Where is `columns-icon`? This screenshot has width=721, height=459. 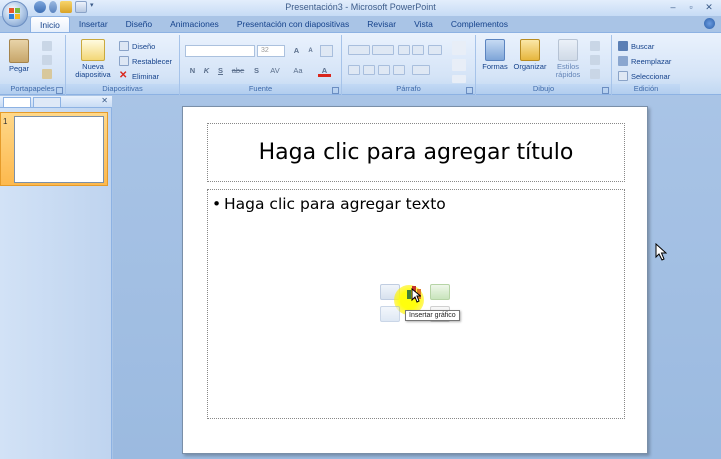
columns-icon is located at coordinates (421, 70).